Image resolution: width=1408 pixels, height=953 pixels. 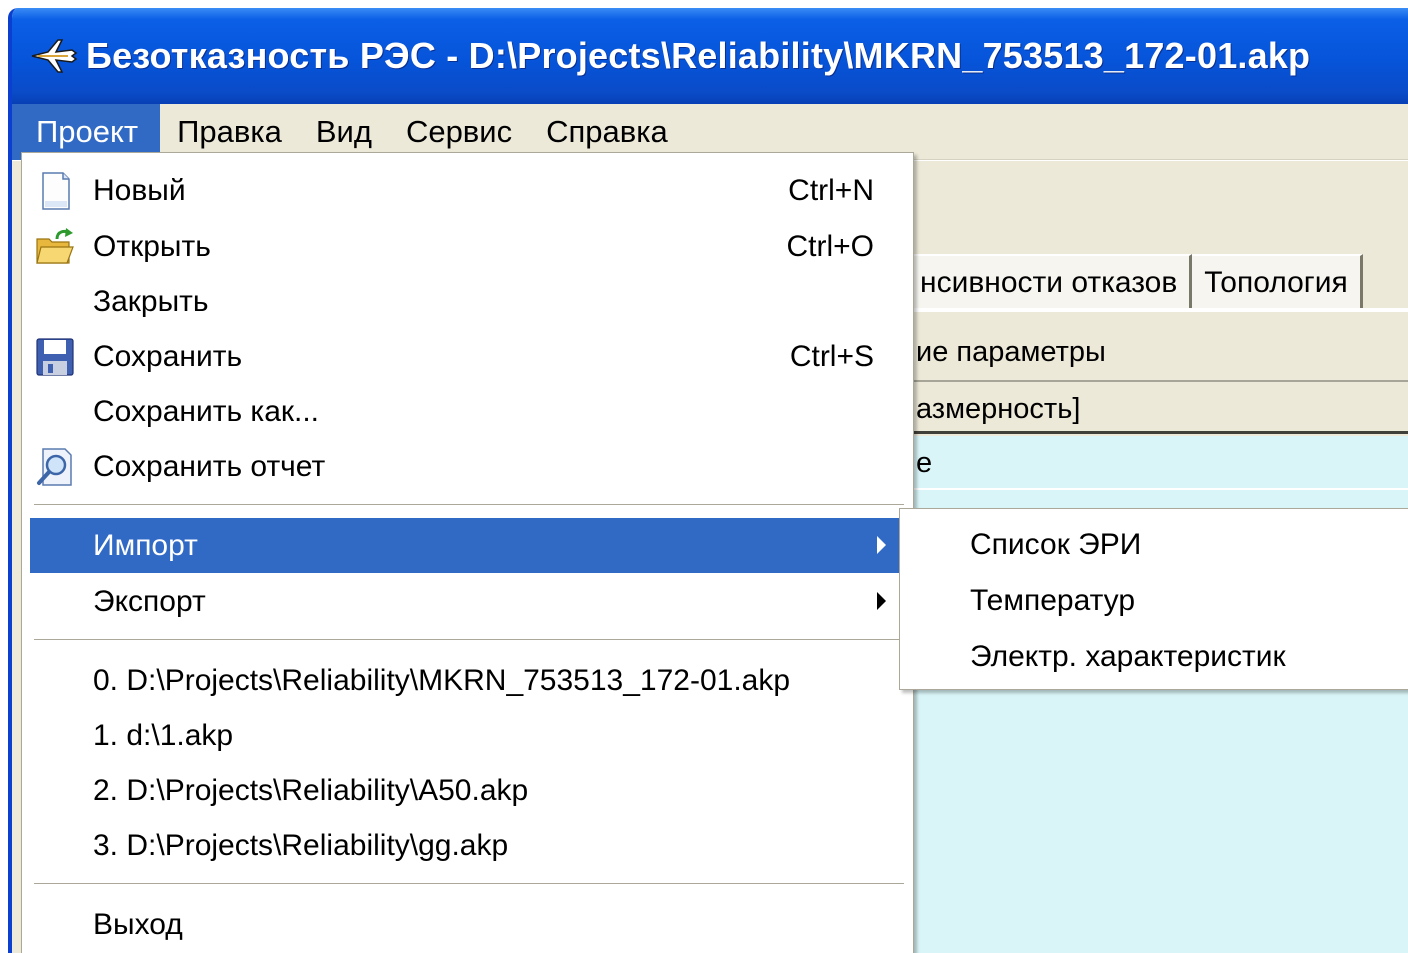 I want to click on airplane-icon, so click(x=54, y=56).